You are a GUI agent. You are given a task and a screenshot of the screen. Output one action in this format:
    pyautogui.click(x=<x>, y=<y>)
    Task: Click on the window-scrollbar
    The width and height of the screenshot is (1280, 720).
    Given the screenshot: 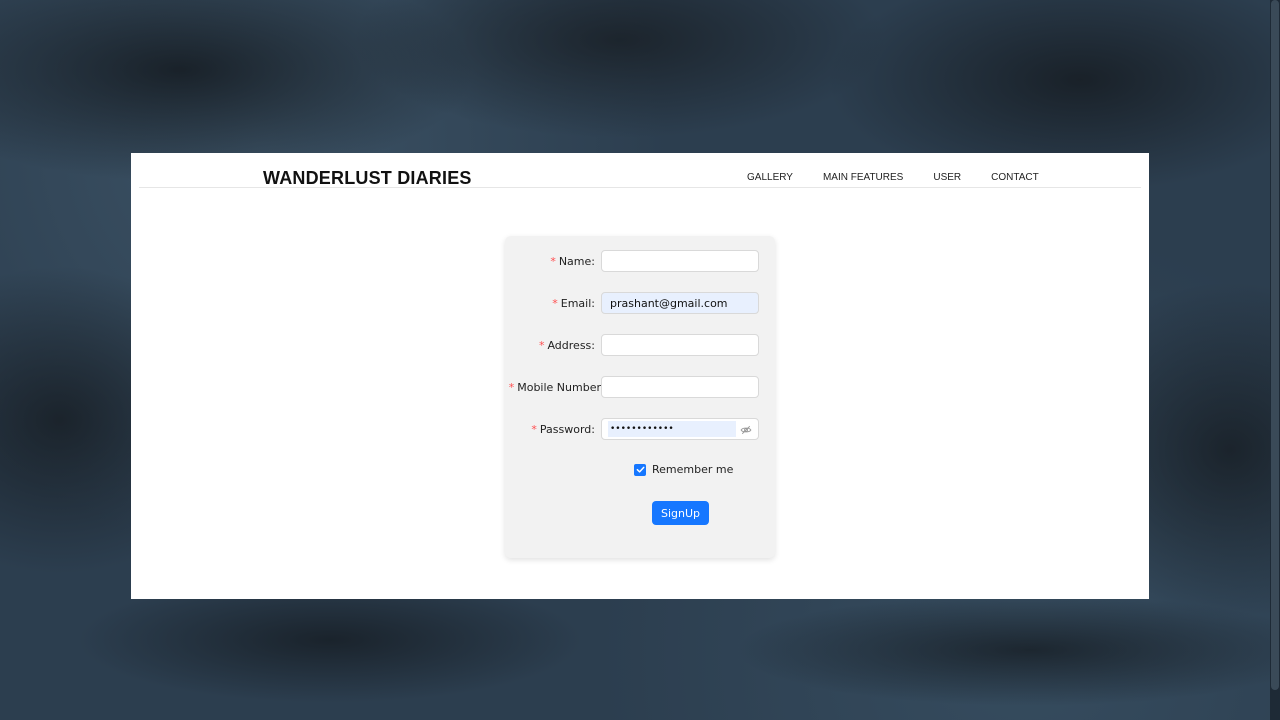 What is the action you would take?
    pyautogui.click(x=1275, y=360)
    